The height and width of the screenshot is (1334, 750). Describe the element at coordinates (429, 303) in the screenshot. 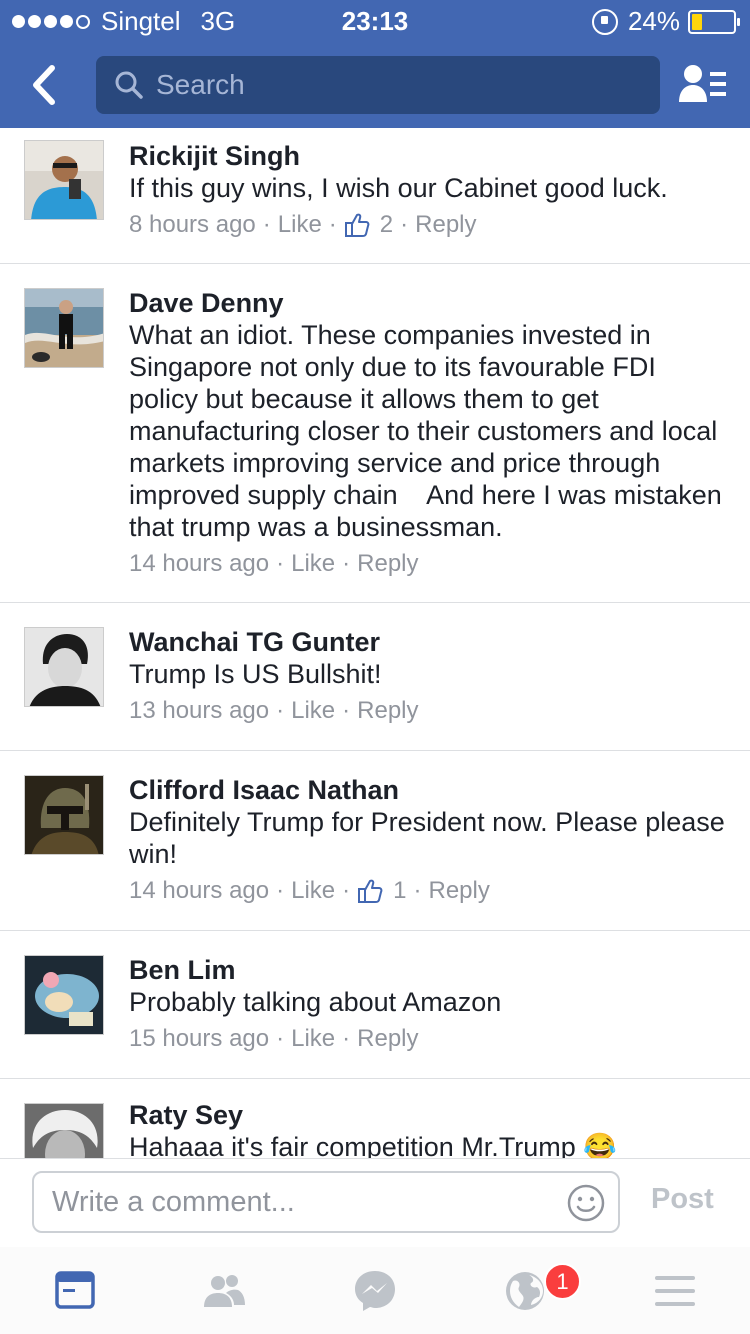

I see `commenter-name: Dave Denny` at that location.